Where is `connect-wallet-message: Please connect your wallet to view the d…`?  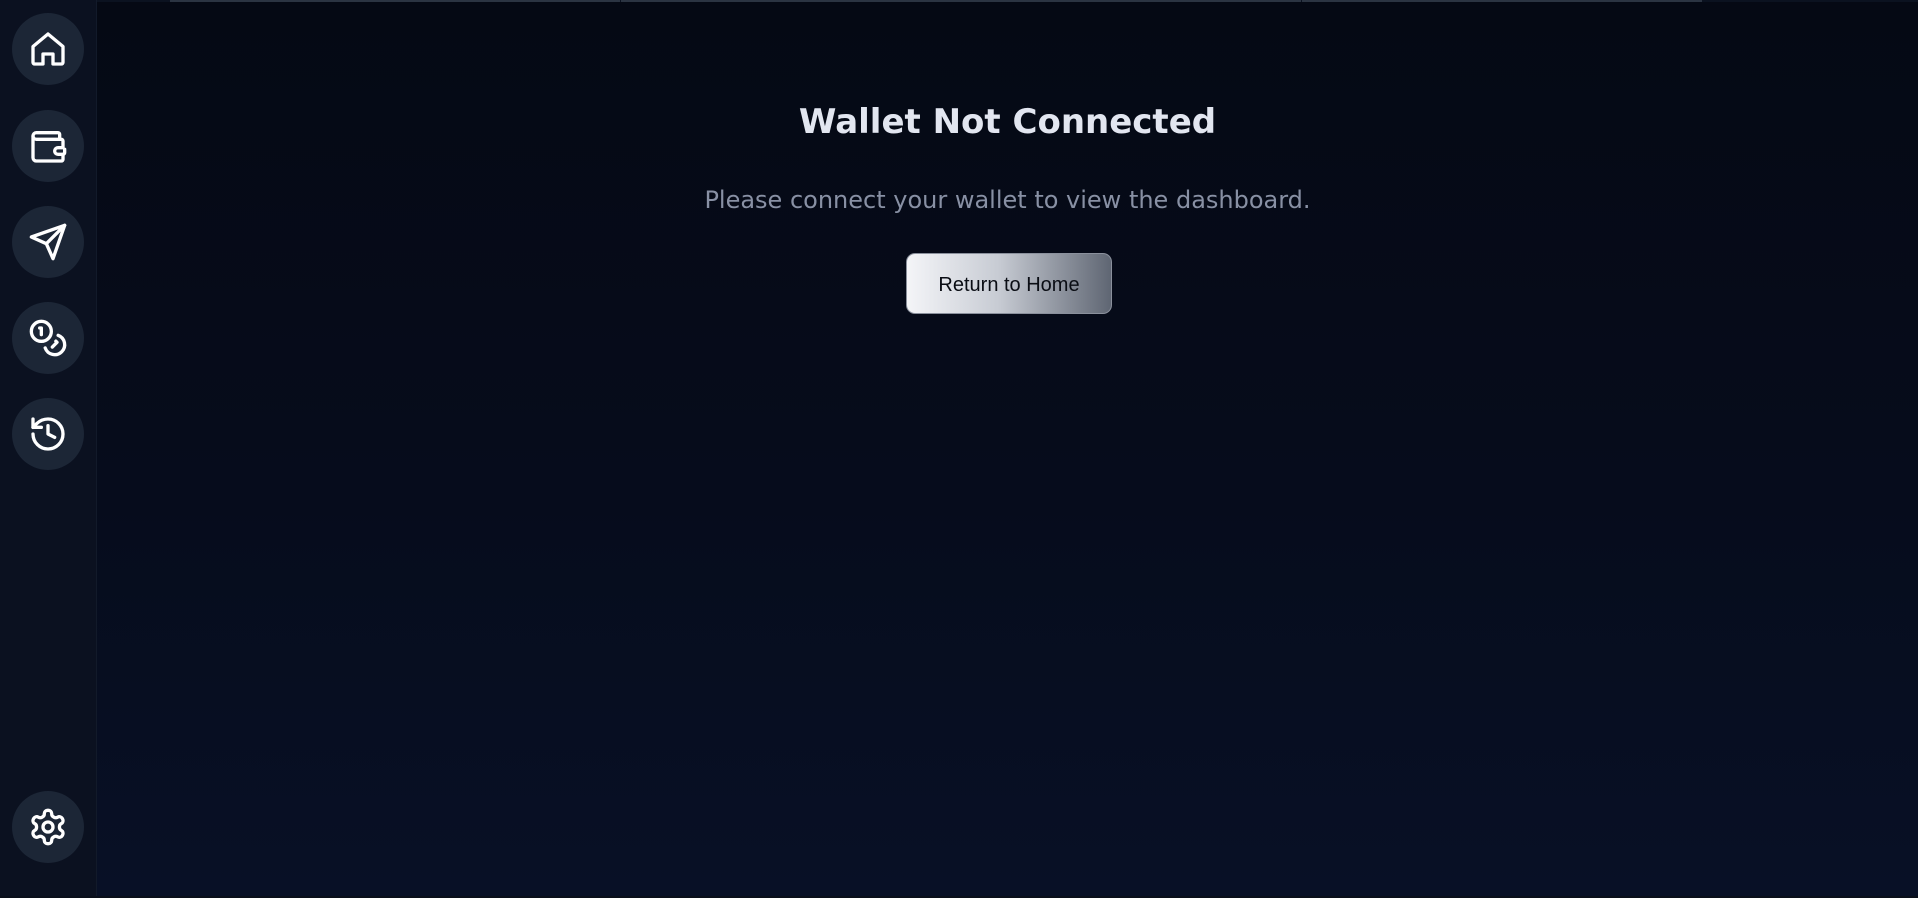
connect-wallet-message: Please connect your wallet to view the d… is located at coordinates (1007, 200).